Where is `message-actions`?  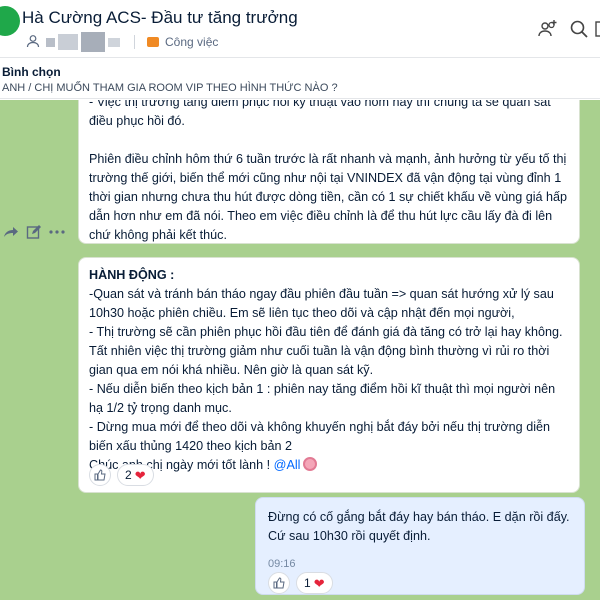 message-actions is located at coordinates (35, 232).